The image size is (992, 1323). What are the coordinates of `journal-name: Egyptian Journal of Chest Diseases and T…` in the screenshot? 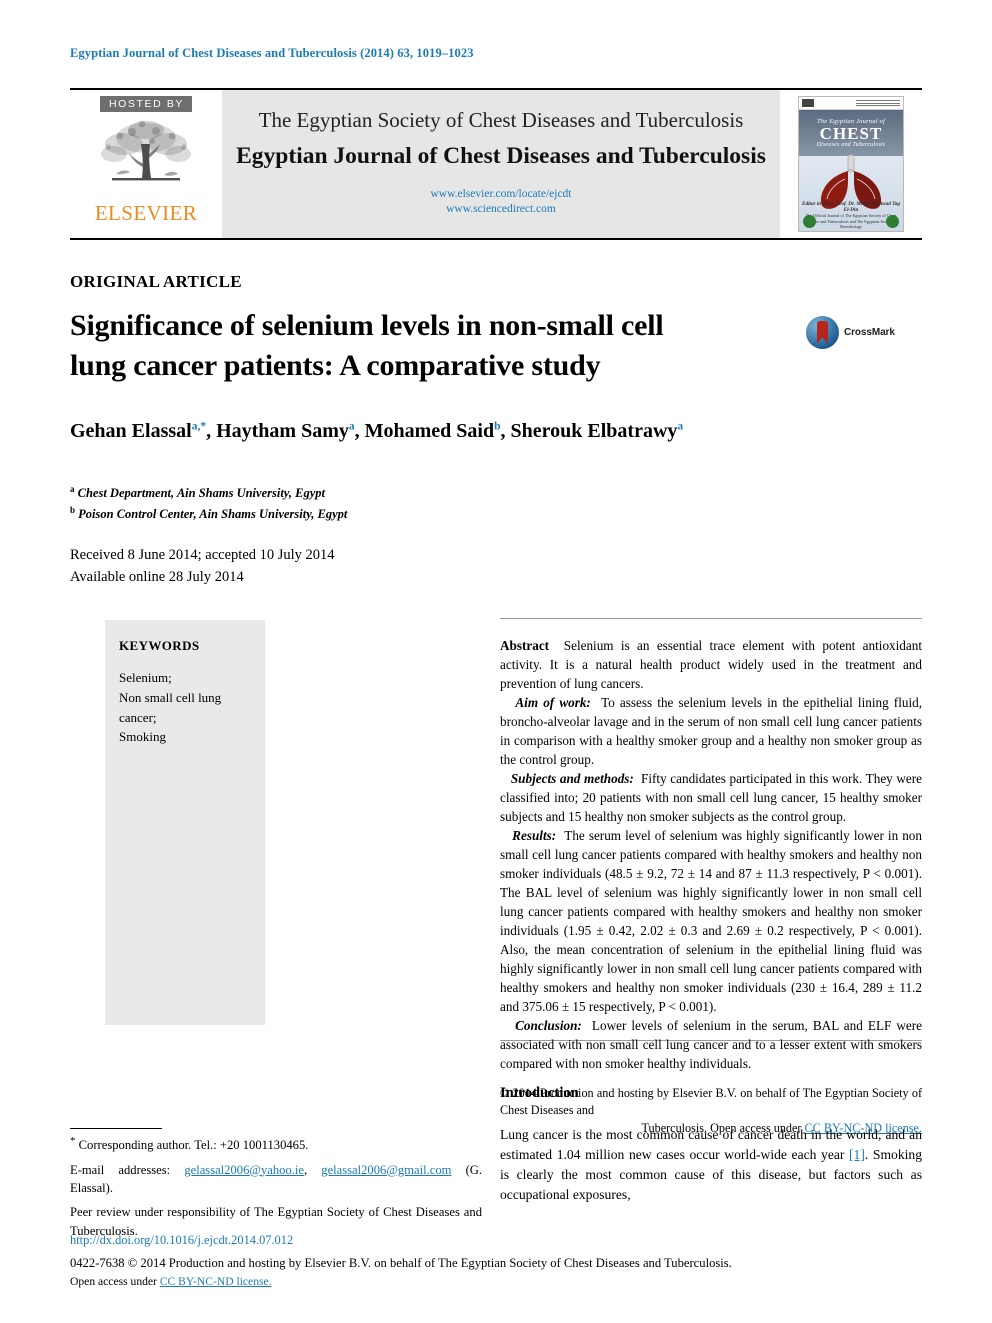 It's located at (501, 156).